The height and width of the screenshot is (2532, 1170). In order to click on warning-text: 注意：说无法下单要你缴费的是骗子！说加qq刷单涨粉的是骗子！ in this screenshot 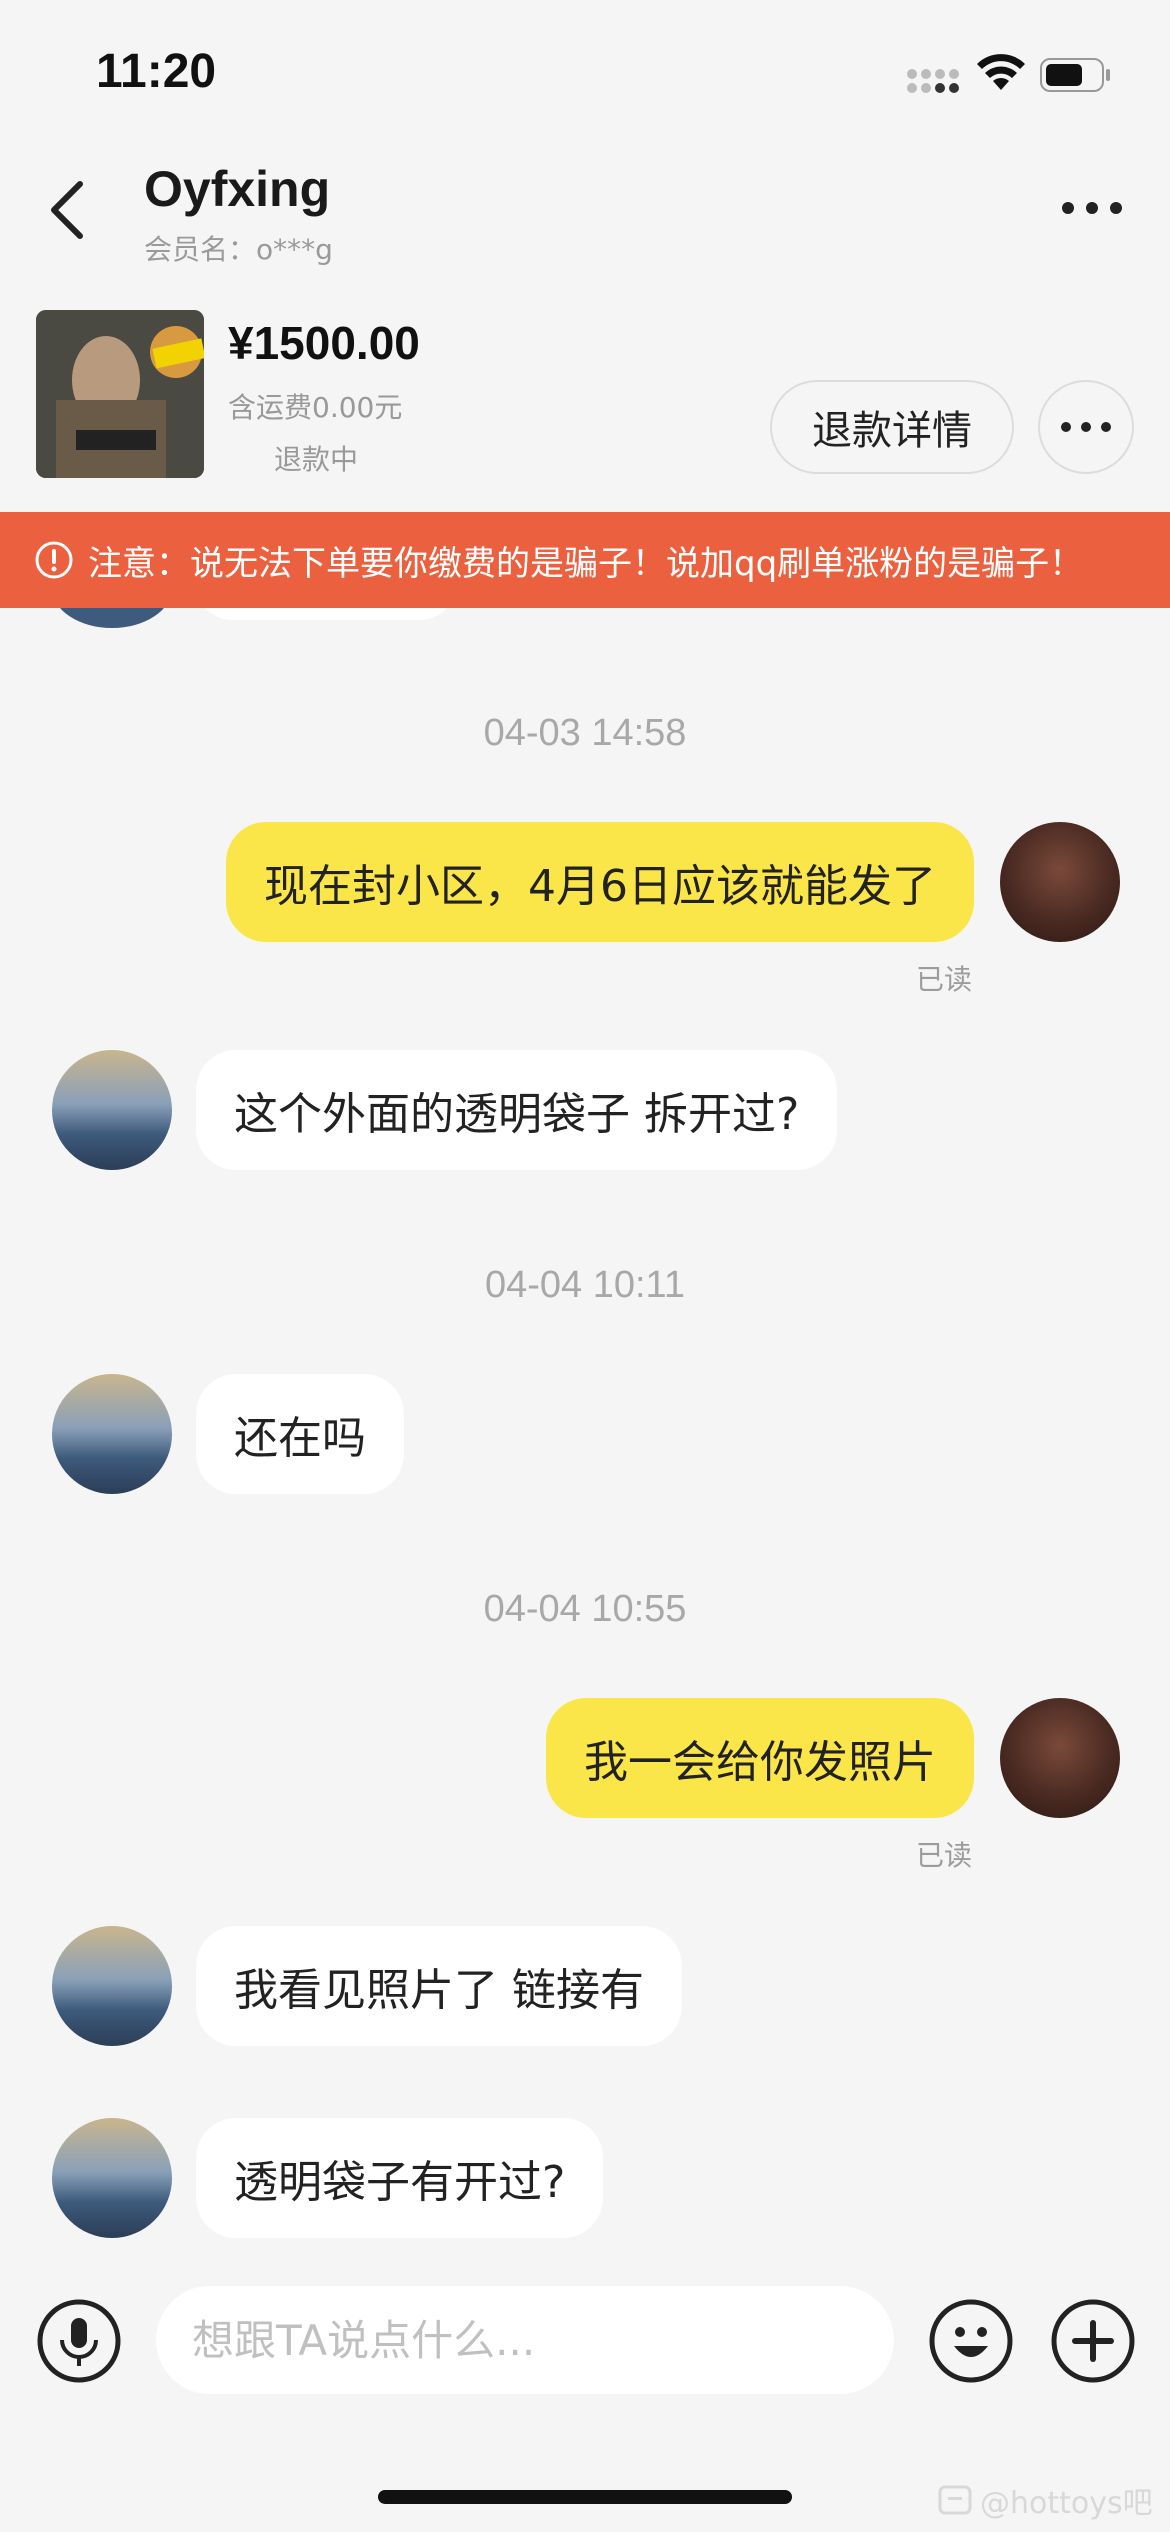, I will do `click(586, 563)`.